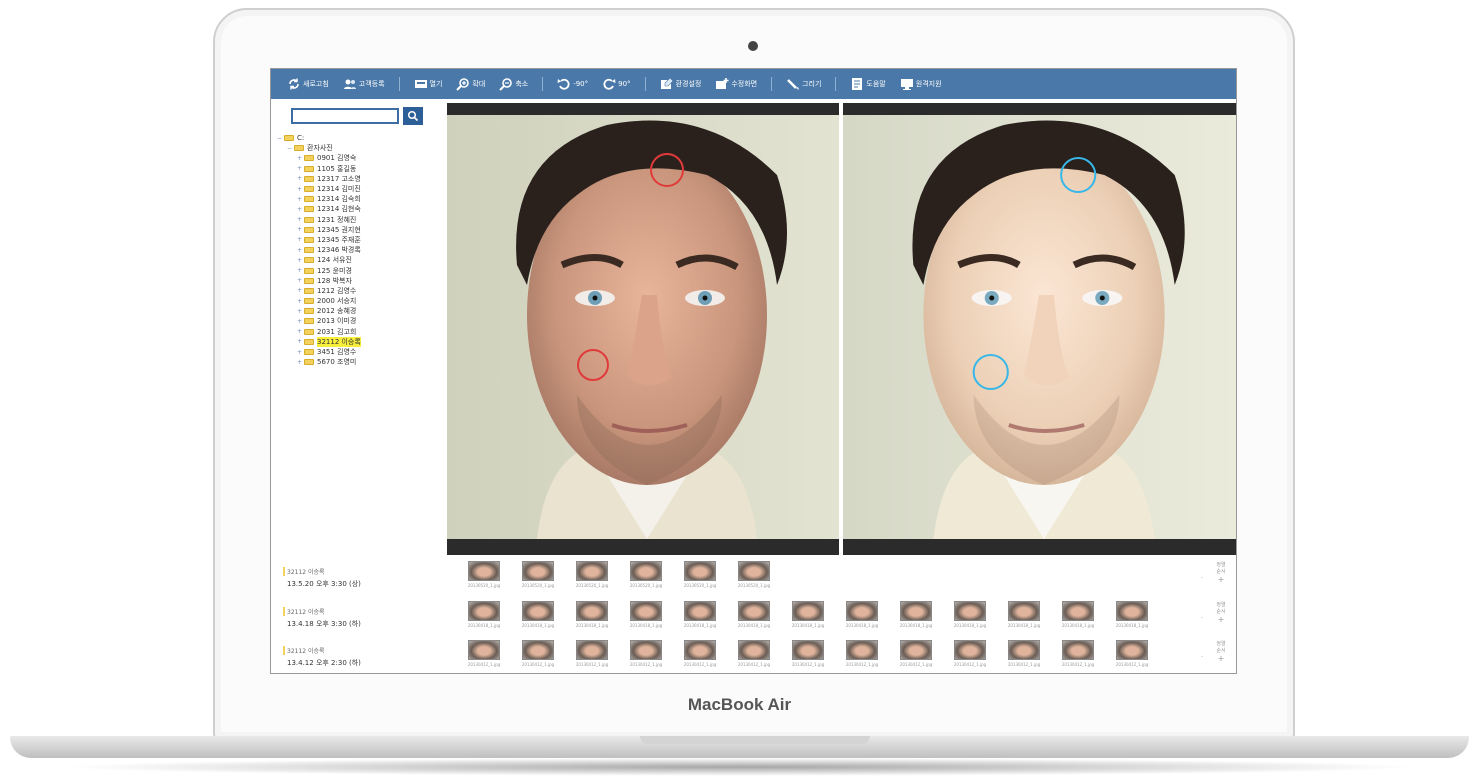  I want to click on tree-item: +12314 김현숙, so click(357, 209).